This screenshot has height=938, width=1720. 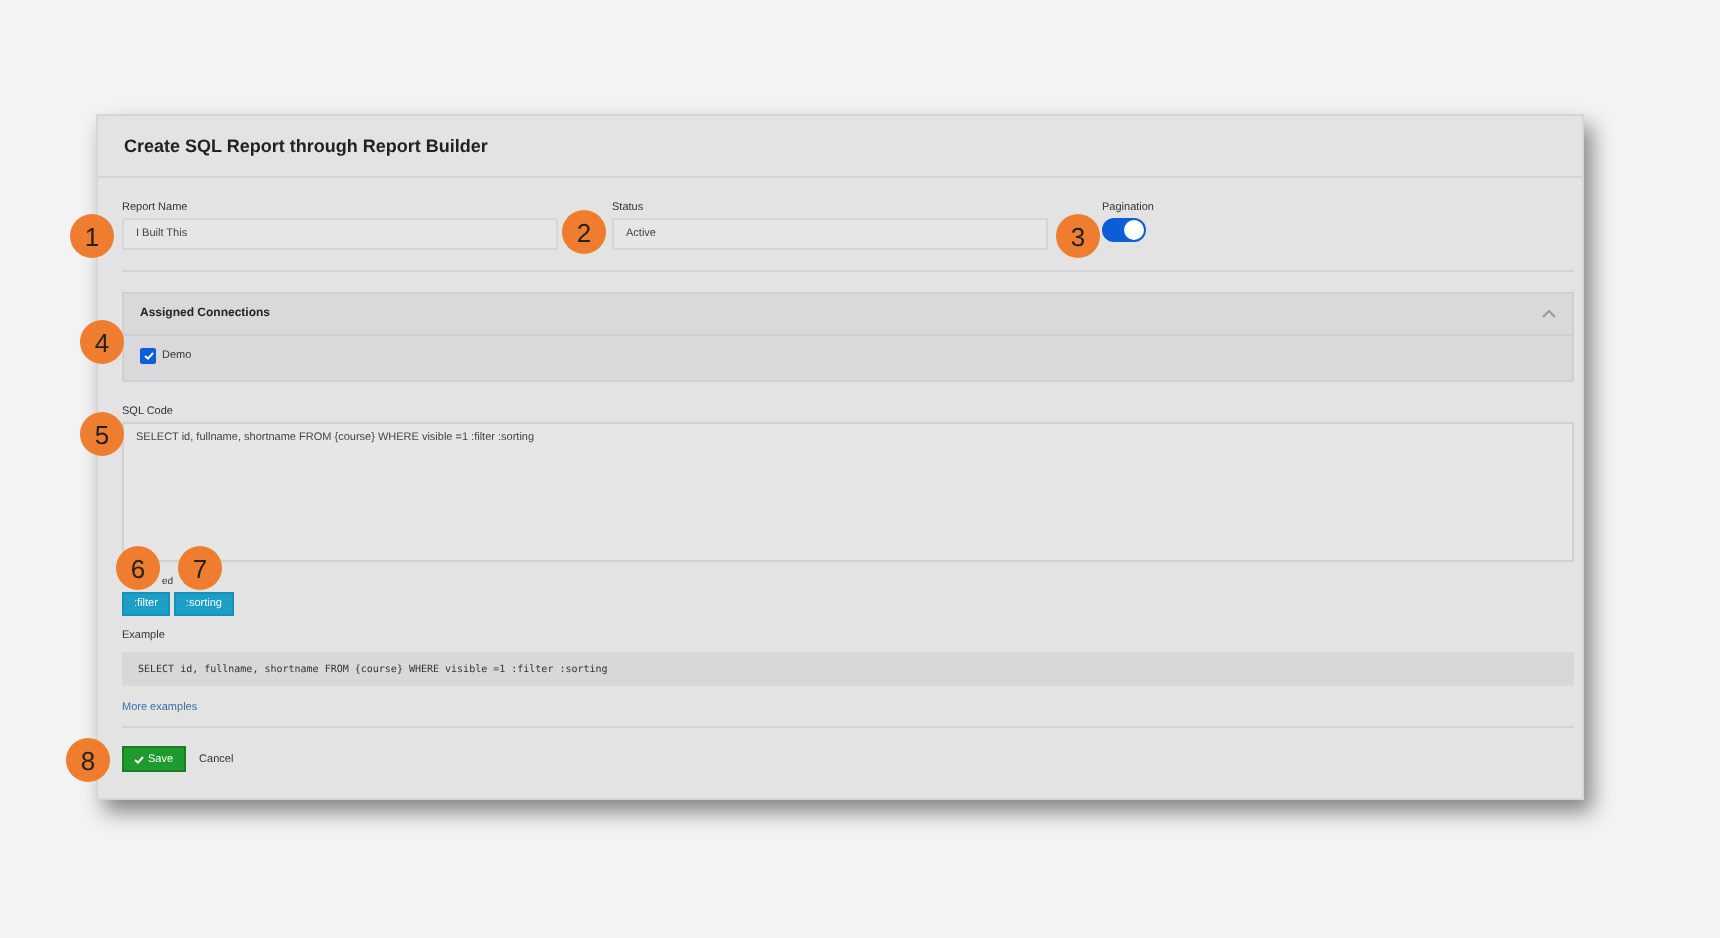 I want to click on card-title: Create SQL Report through Report Builder, so click(x=840, y=147).